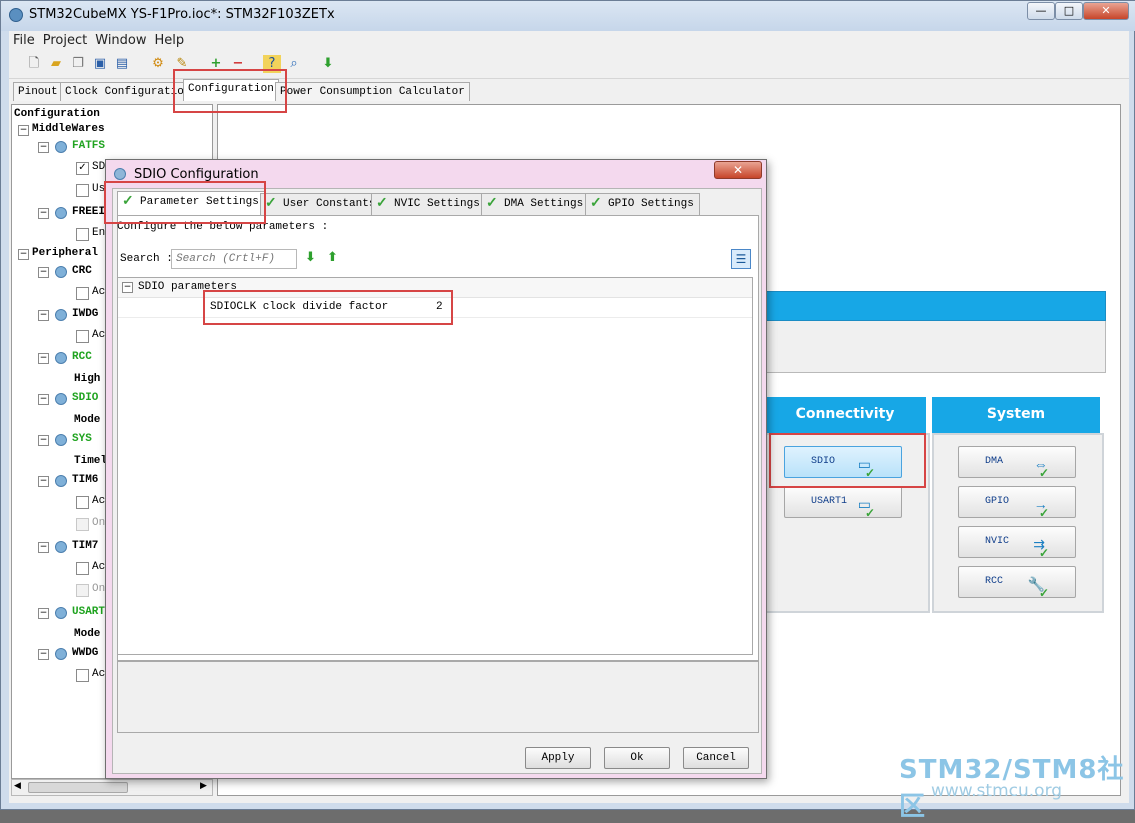 This screenshot has height=823, width=1135. I want to click on nvic-button-label: NVIC, so click(997, 541).